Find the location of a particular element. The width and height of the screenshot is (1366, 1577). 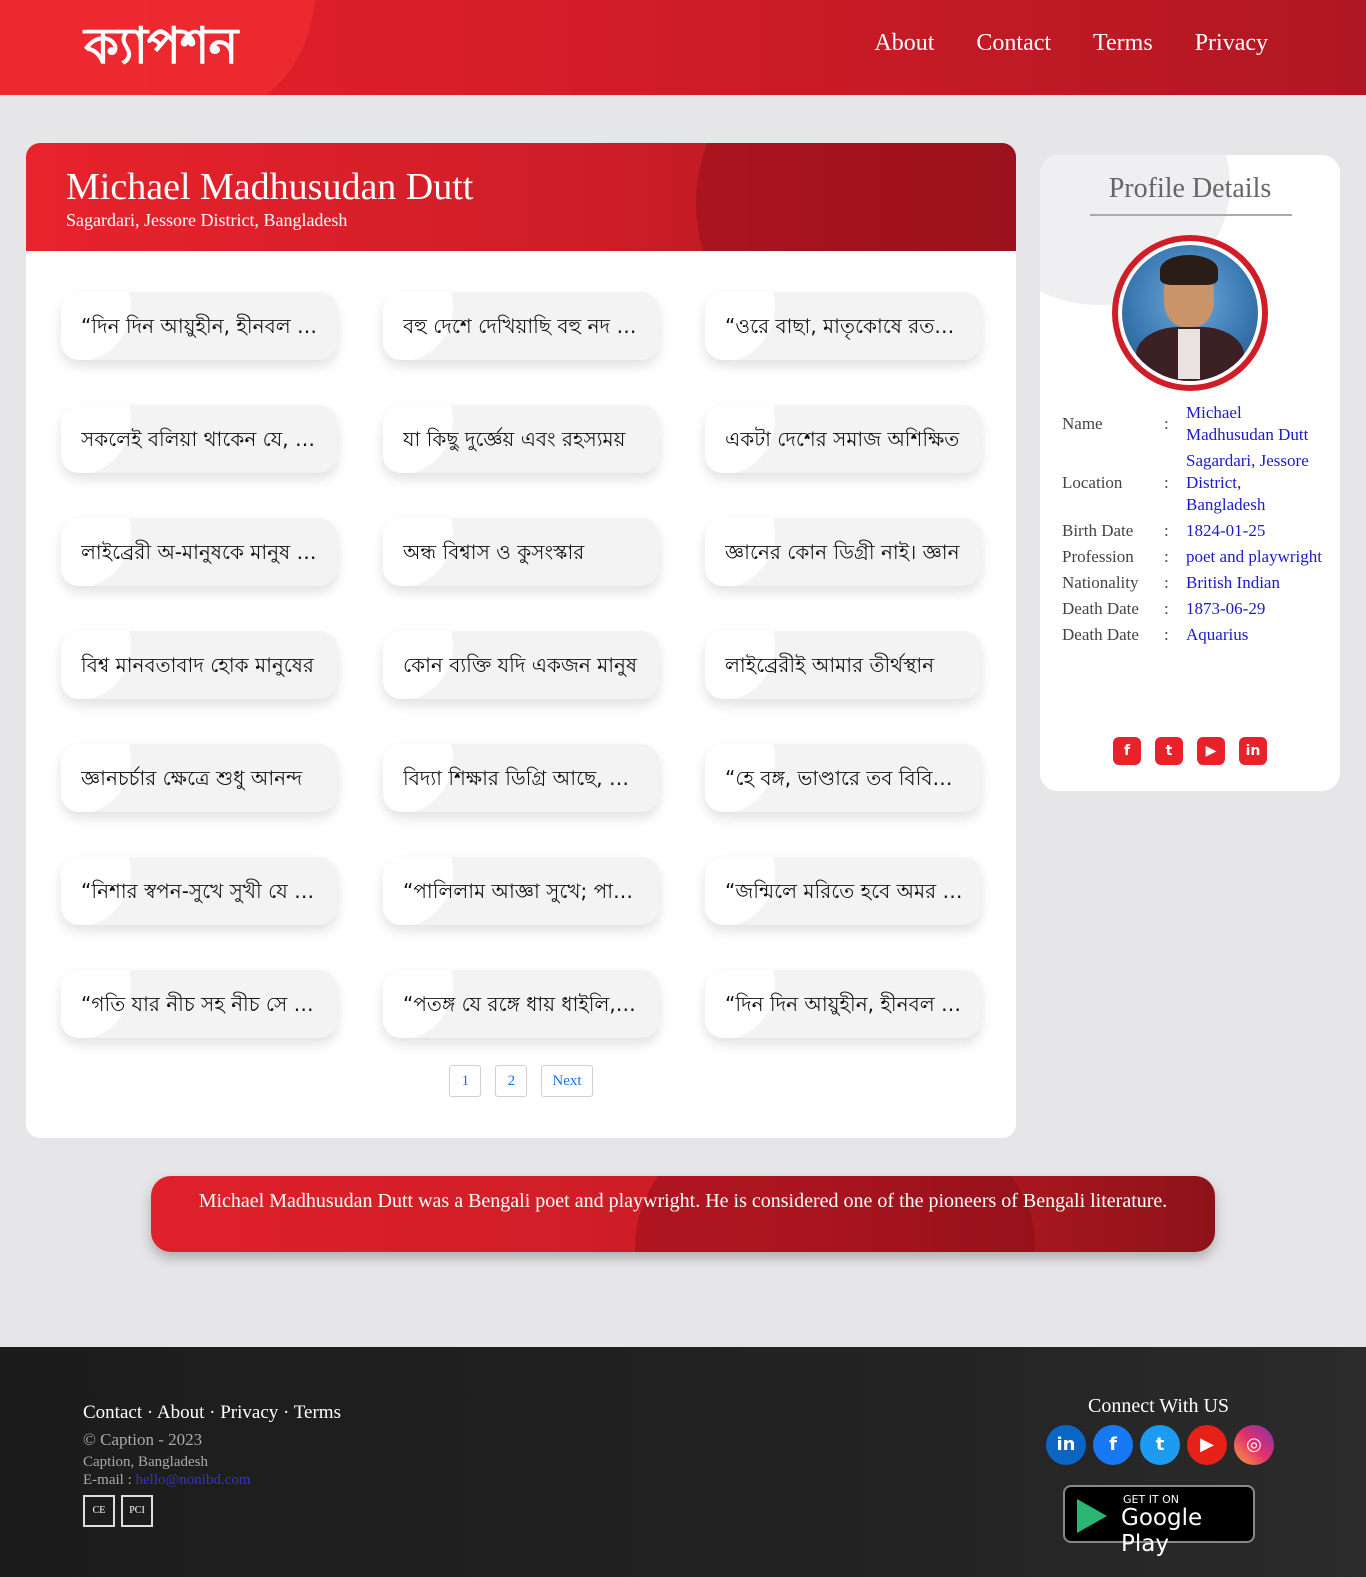

detail-row: Birth Date:1824-01-25 is located at coordinates (1192, 531).